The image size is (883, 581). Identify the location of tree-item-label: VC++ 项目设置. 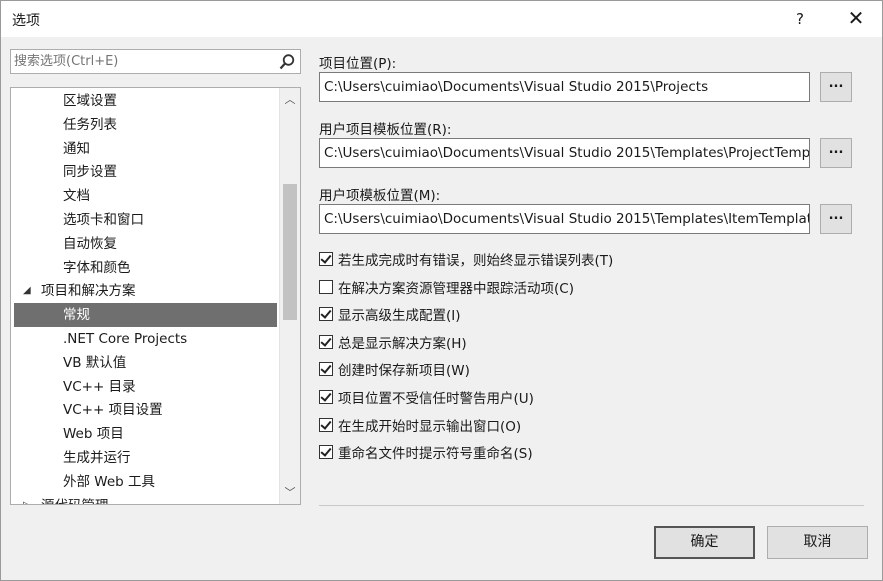
(113, 410).